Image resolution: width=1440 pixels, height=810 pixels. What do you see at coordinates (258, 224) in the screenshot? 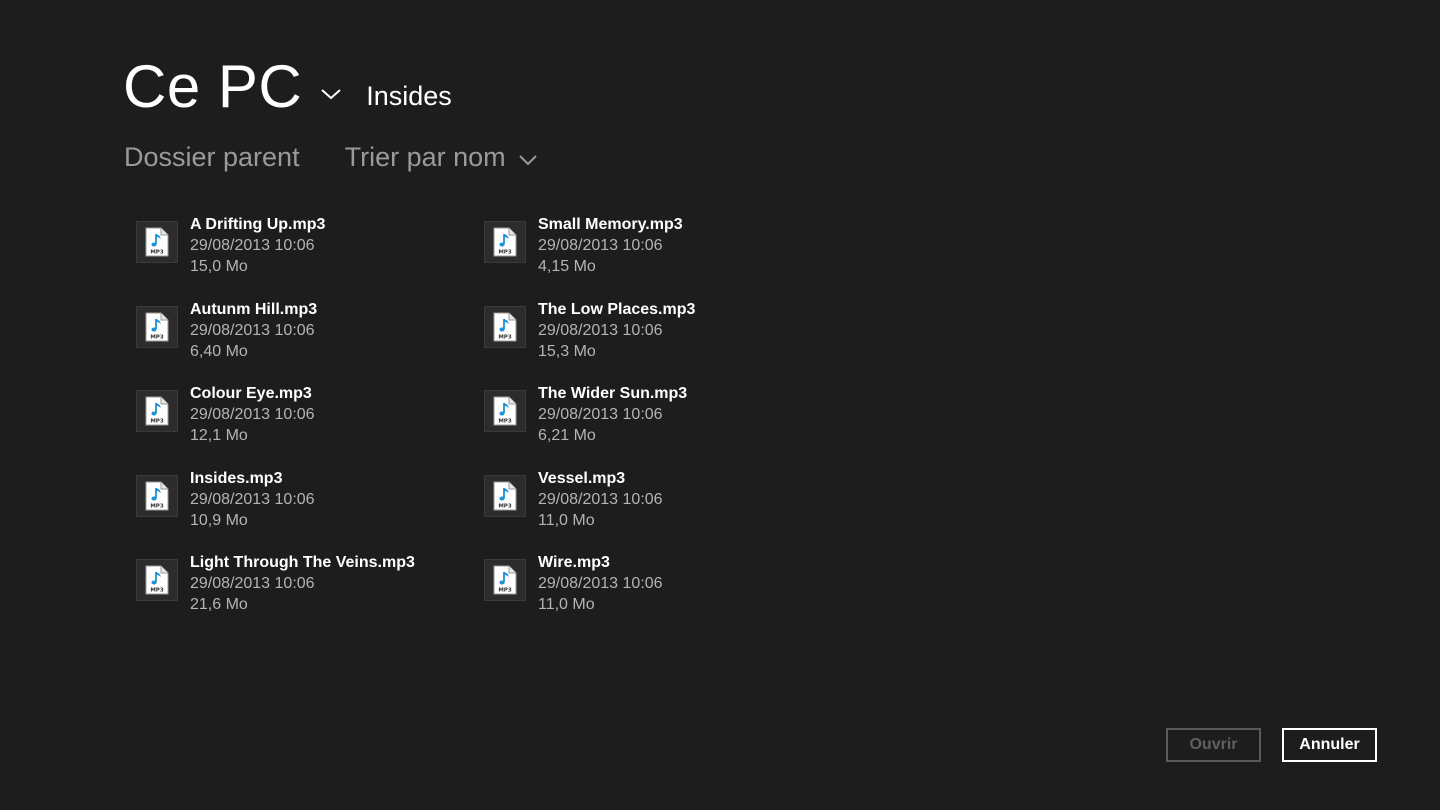
I see `file-name: A Drifting Up.mp3` at bounding box center [258, 224].